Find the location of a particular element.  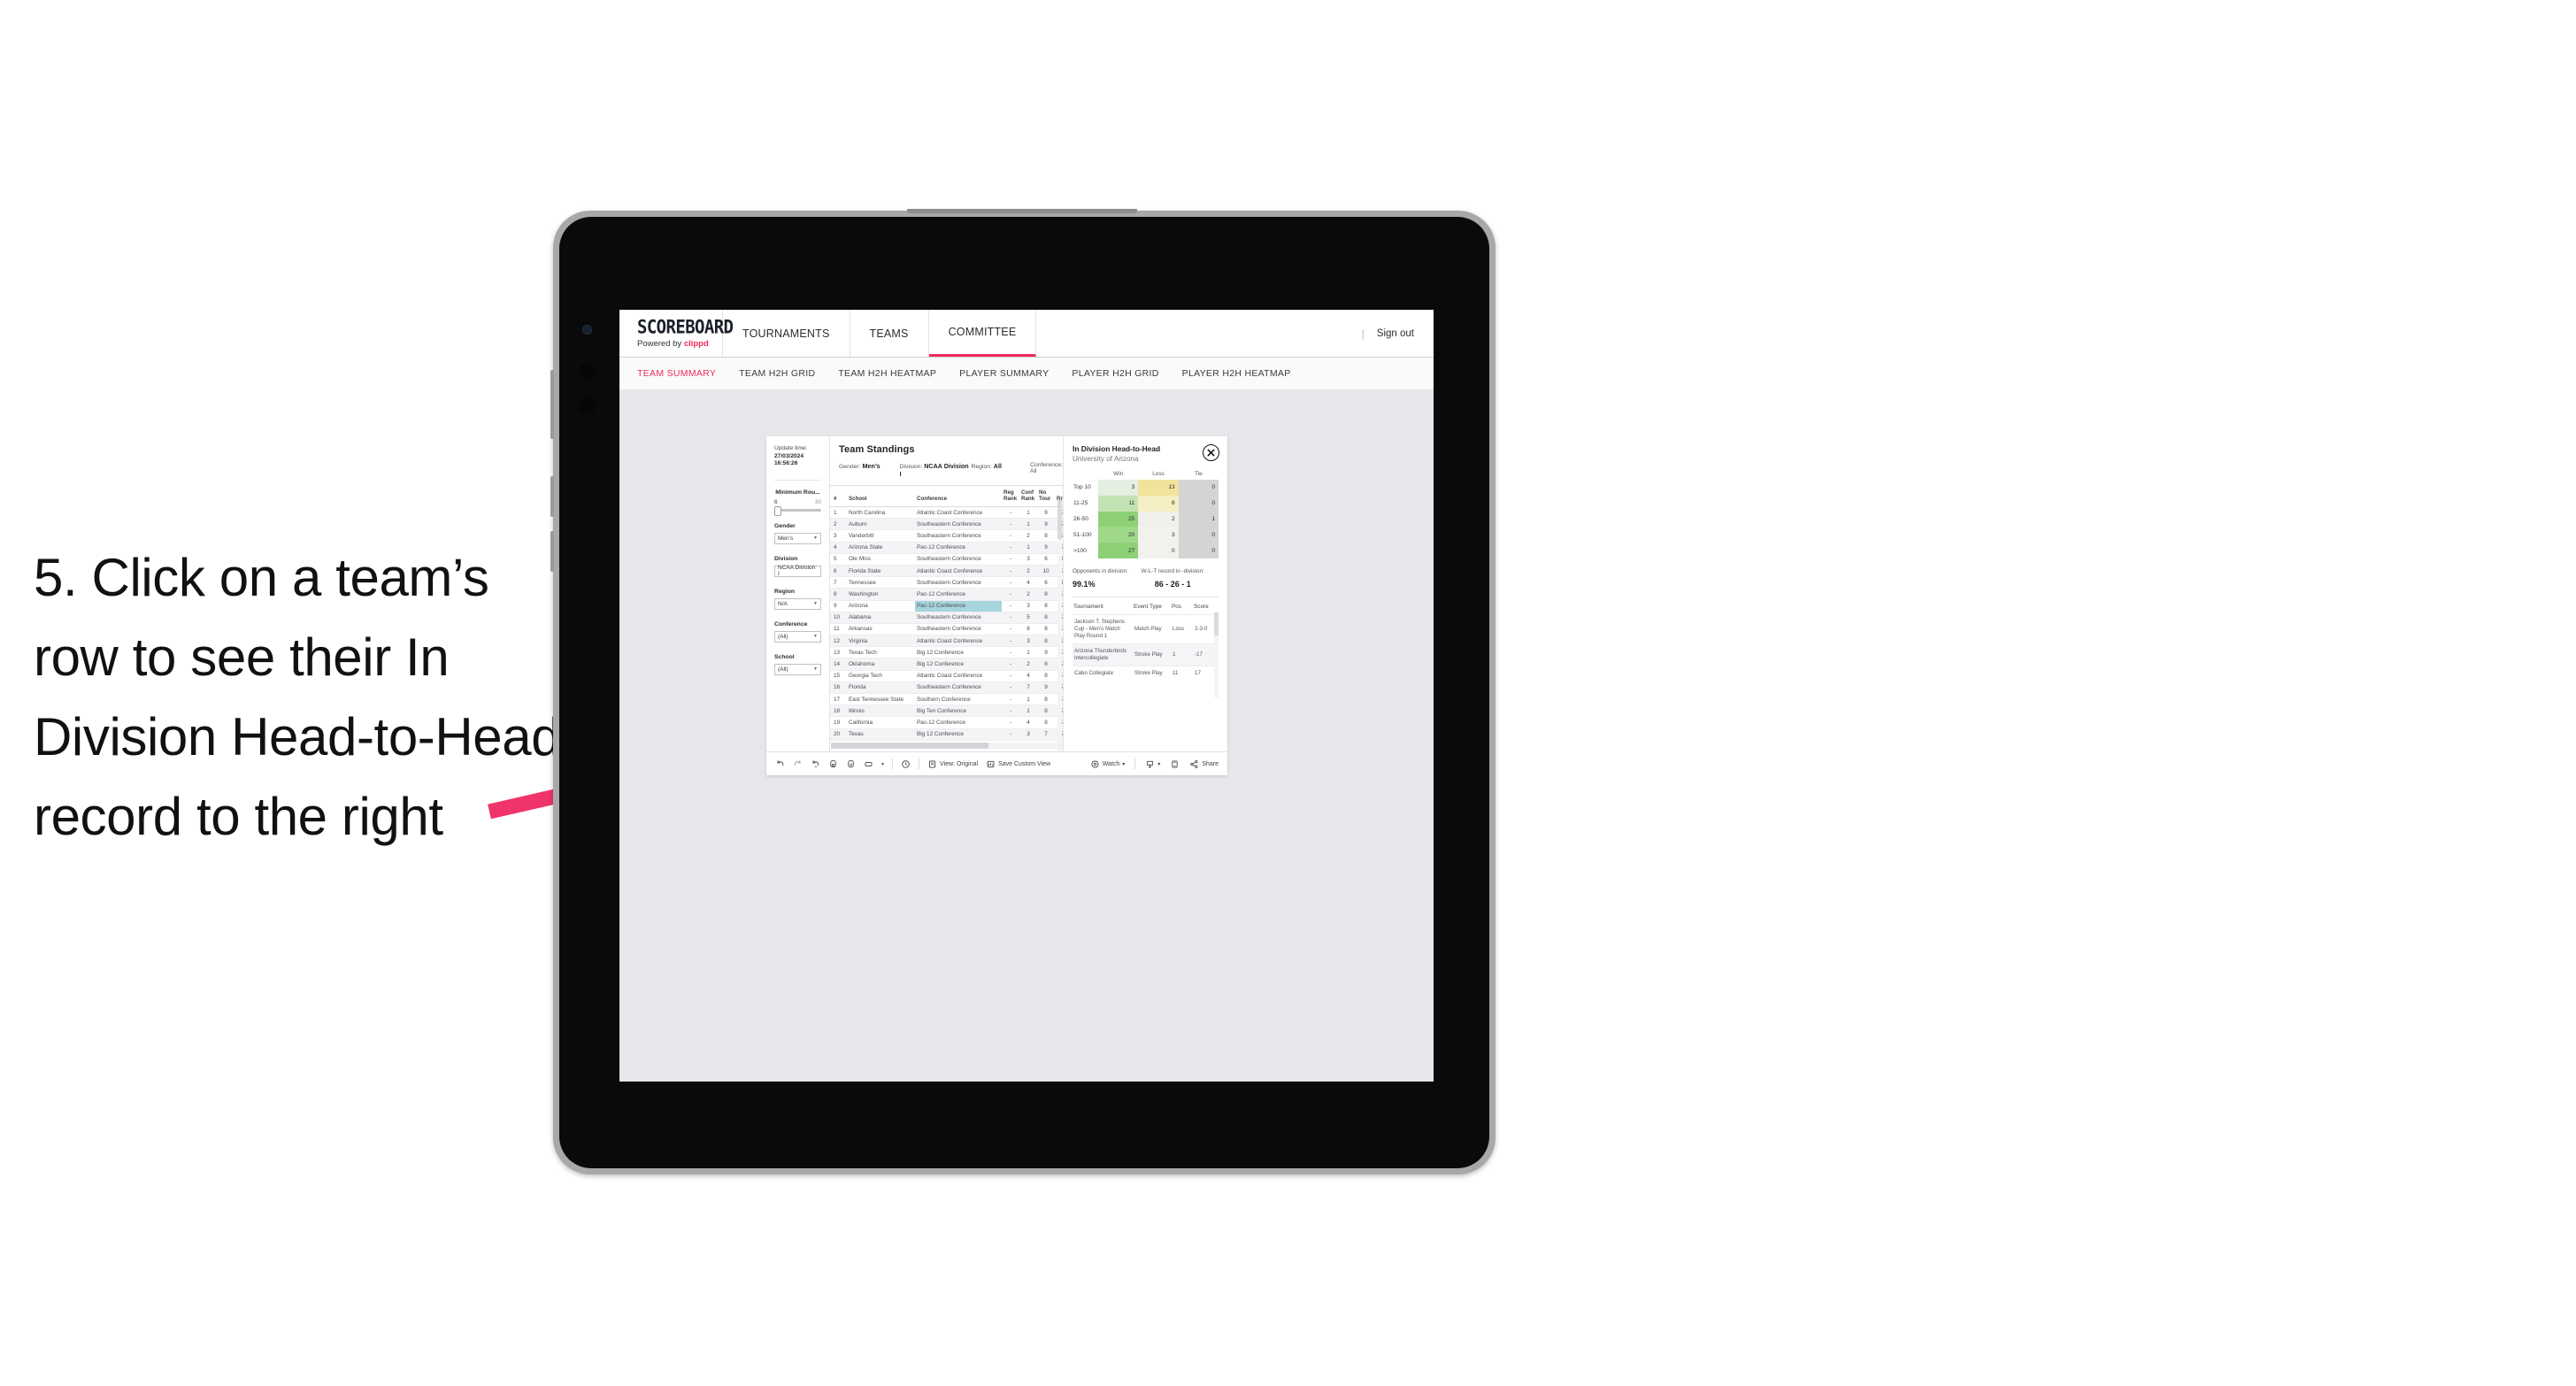

refresh-data-icon is located at coordinates (833, 764).